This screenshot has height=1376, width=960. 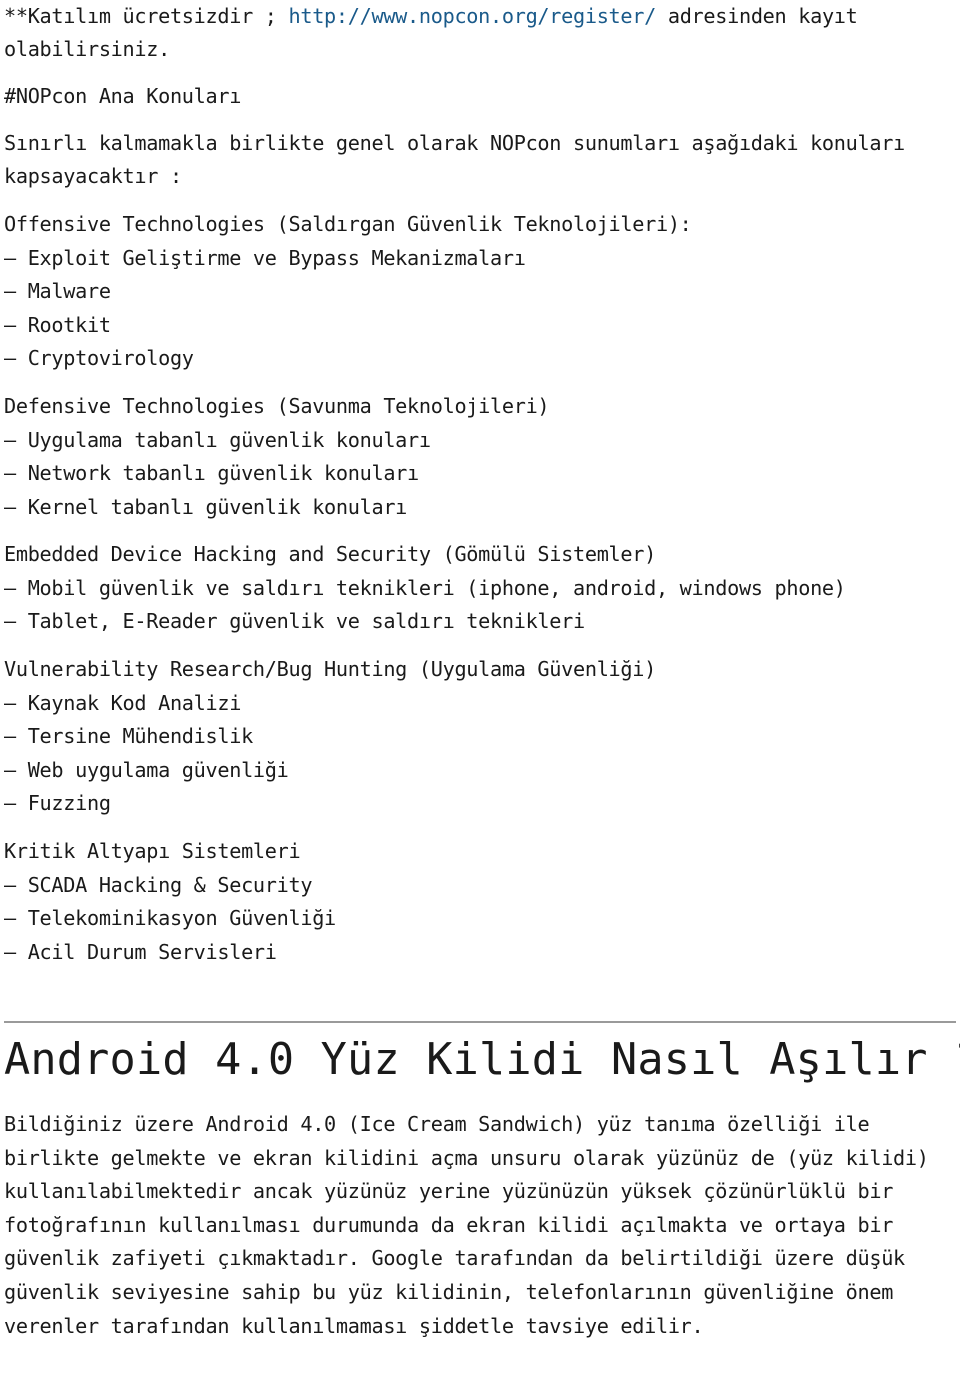 What do you see at coordinates (57, 291) in the screenshot?
I see `list-item: – Malware` at bounding box center [57, 291].